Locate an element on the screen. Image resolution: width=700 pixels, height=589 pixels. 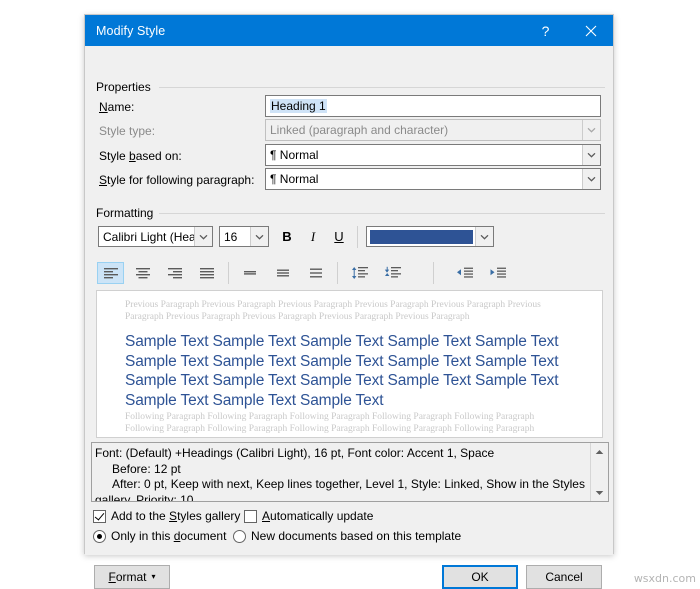
help-icon: ? is located at coordinates (545, 30).